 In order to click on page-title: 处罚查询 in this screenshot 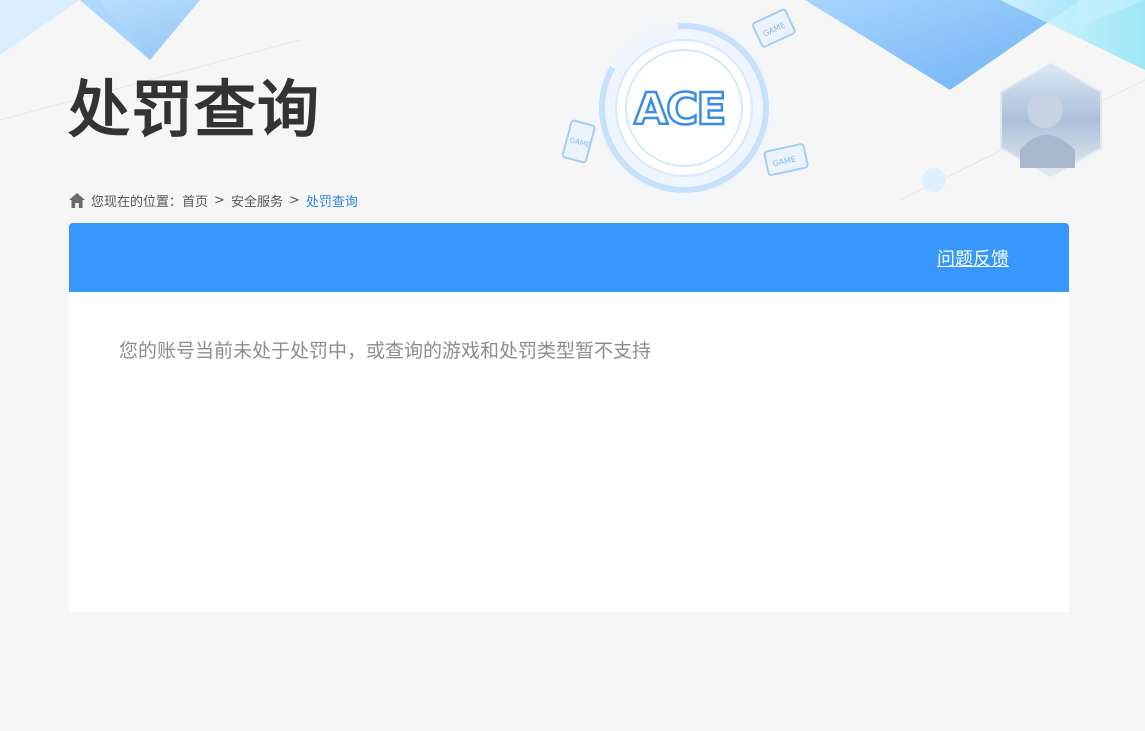, I will do `click(194, 109)`.